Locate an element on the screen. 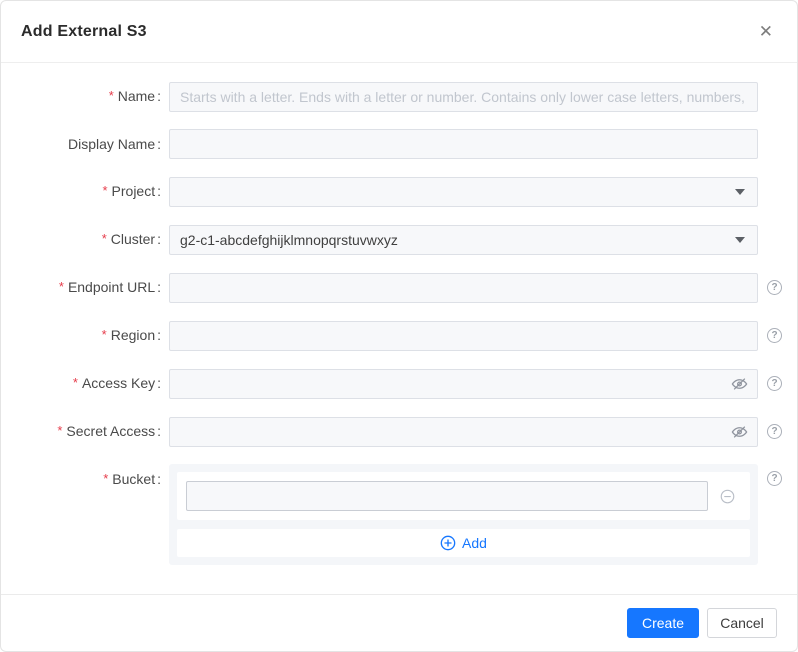 This screenshot has width=798, height=652. form-row-project: * Project: is located at coordinates (399, 191).